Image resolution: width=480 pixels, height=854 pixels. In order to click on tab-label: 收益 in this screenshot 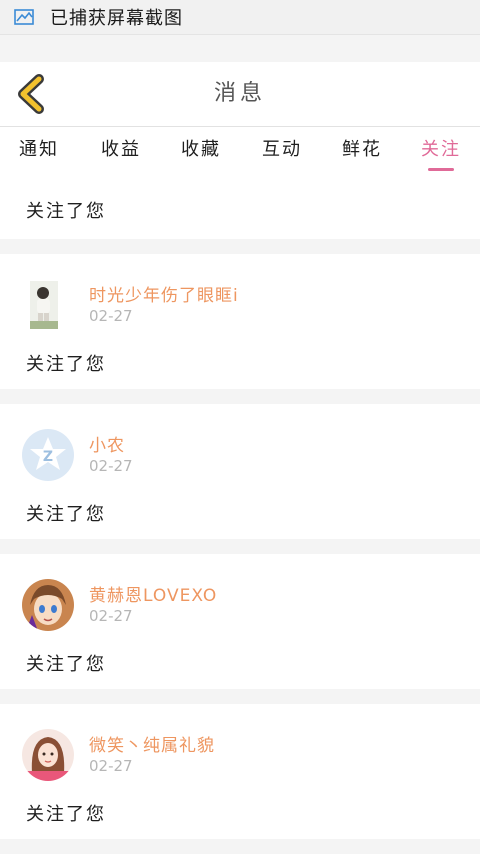, I will do `click(121, 149)`.